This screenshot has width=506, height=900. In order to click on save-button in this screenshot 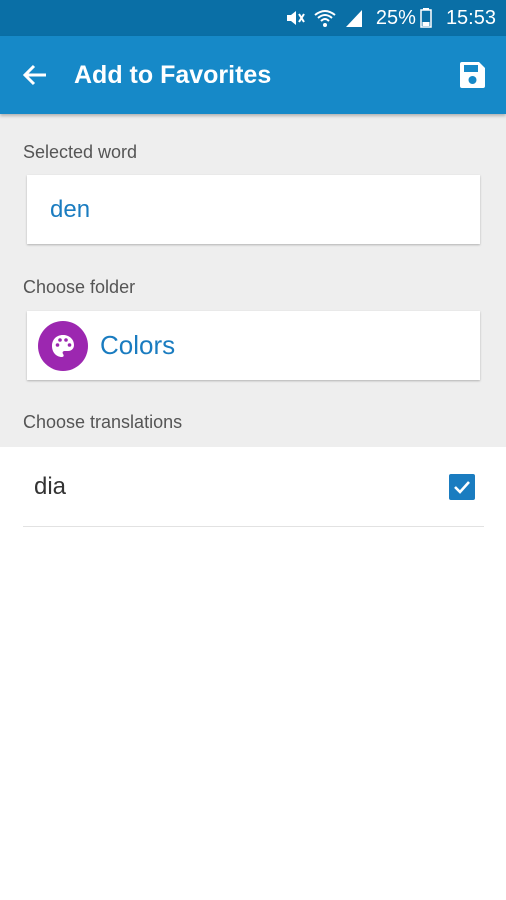, I will do `click(472, 75)`.